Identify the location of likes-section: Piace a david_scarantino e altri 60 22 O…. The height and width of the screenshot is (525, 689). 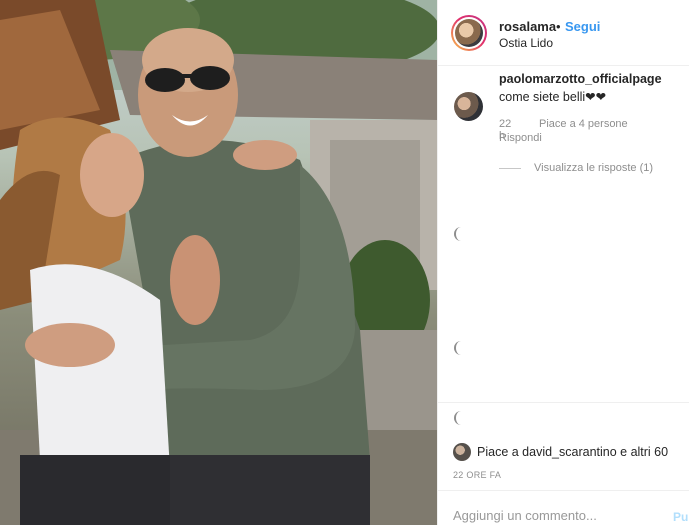
(563, 446).